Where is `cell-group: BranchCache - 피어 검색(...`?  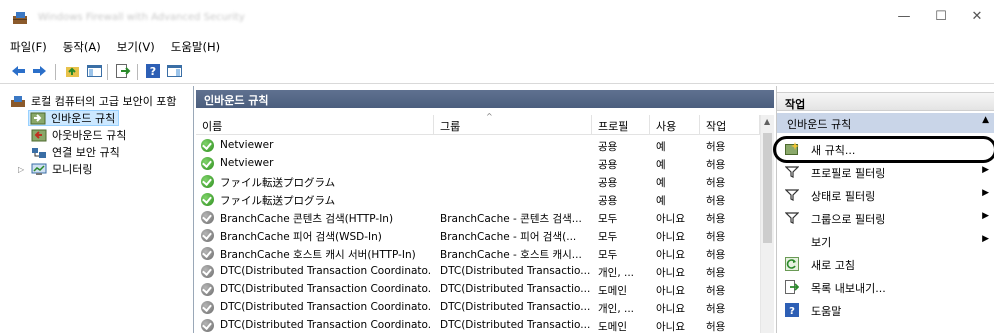
cell-group: BranchCache - 피어 검색(... is located at coordinates (508, 237).